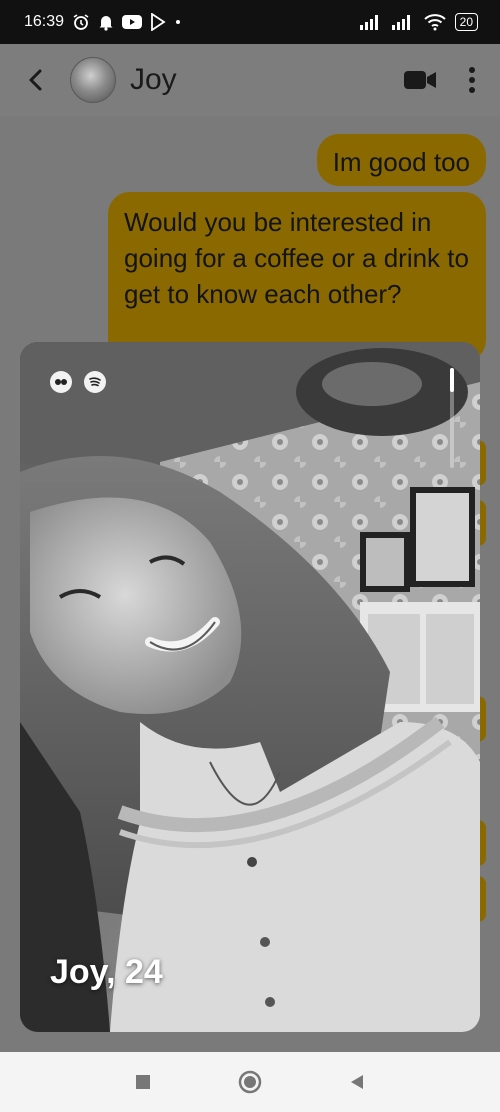 This screenshot has height=1112, width=500. What do you see at coordinates (250, 1042) in the screenshot?
I see `message-input-area` at bounding box center [250, 1042].